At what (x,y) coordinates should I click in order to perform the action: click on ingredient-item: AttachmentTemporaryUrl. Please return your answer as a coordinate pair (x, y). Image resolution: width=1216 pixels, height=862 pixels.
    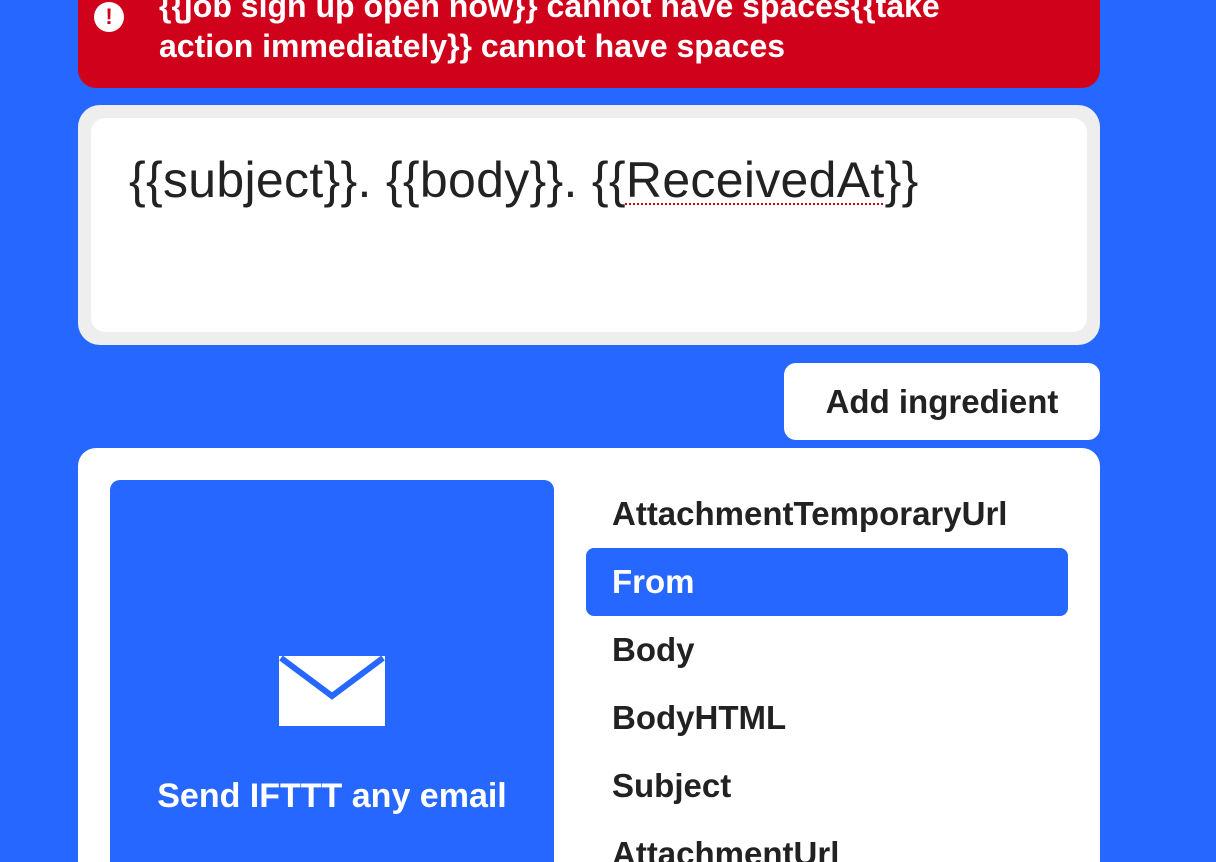
    Looking at the image, I should click on (827, 514).